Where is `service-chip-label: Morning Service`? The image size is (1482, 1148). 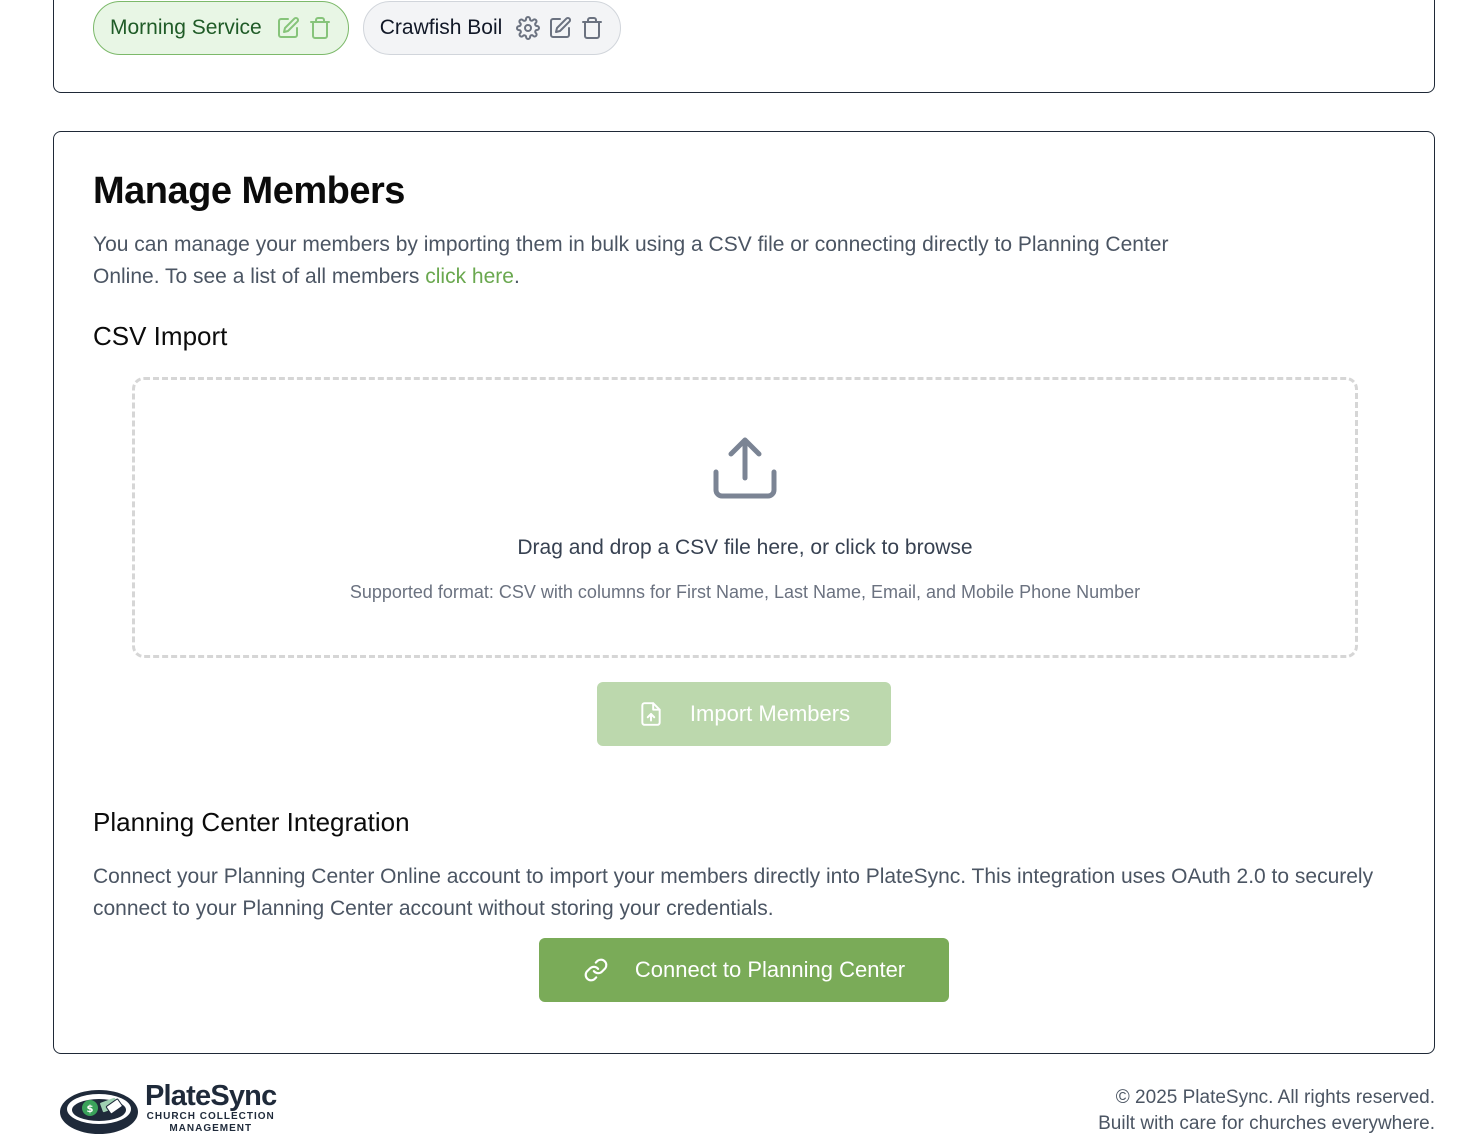
service-chip-label: Morning Service is located at coordinates (186, 27).